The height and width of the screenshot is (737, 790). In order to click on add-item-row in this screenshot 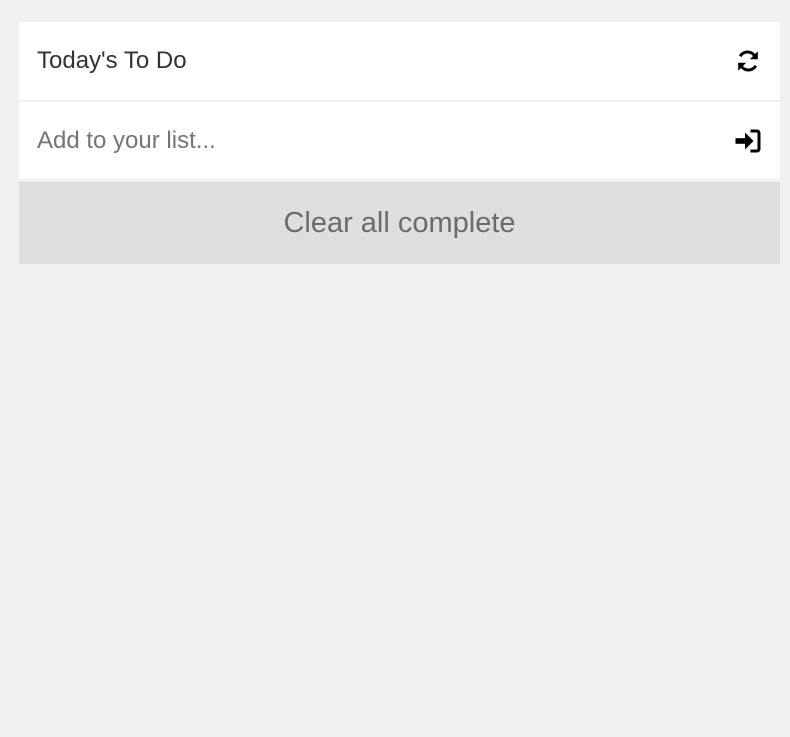, I will do `click(399, 140)`.